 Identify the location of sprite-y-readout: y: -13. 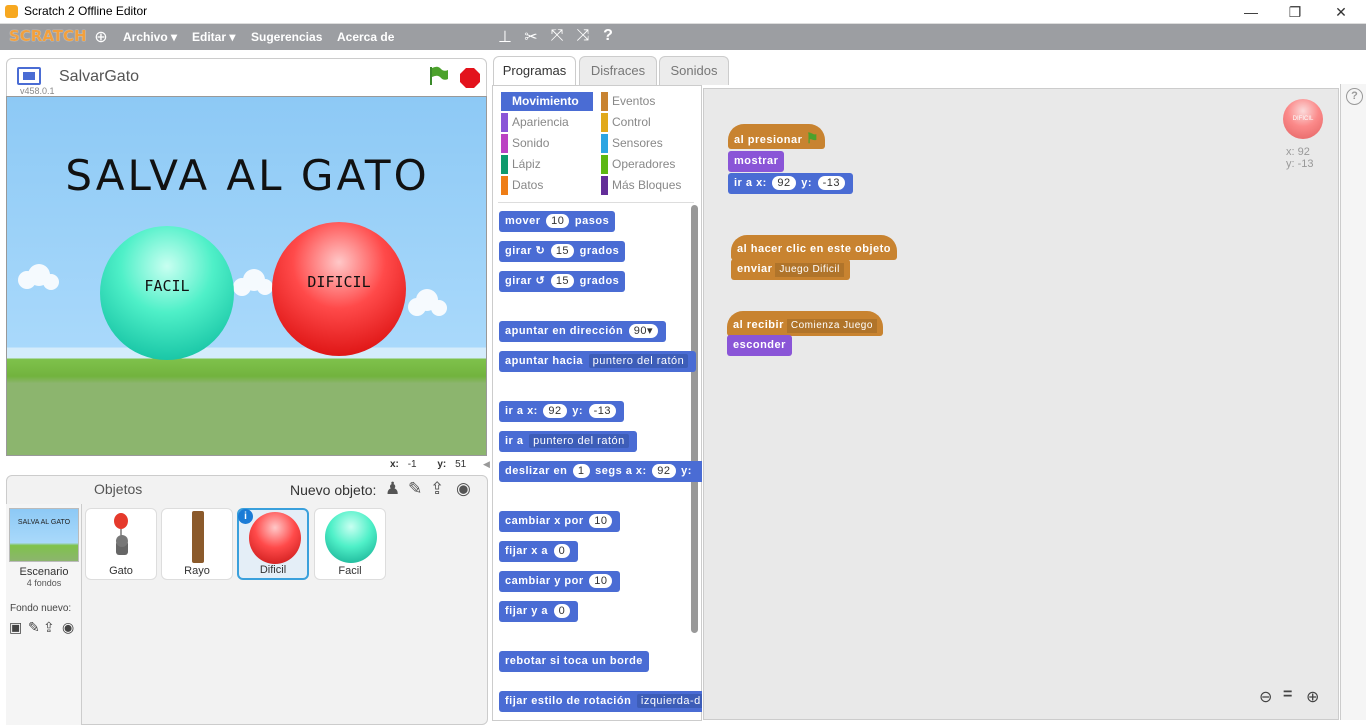
(1300, 164).